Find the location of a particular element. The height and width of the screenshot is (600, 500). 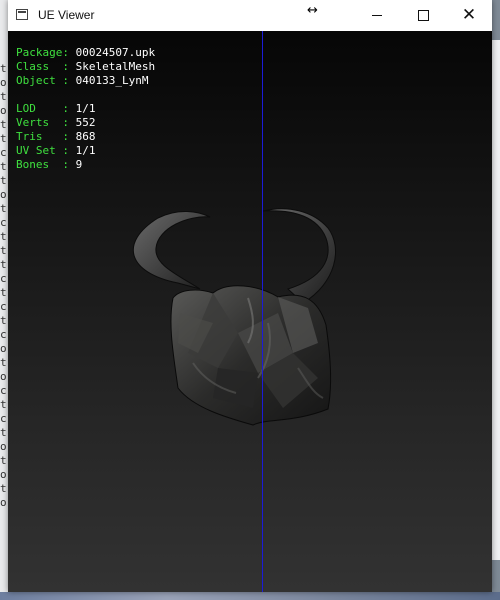

minimize-icon is located at coordinates (377, 15).